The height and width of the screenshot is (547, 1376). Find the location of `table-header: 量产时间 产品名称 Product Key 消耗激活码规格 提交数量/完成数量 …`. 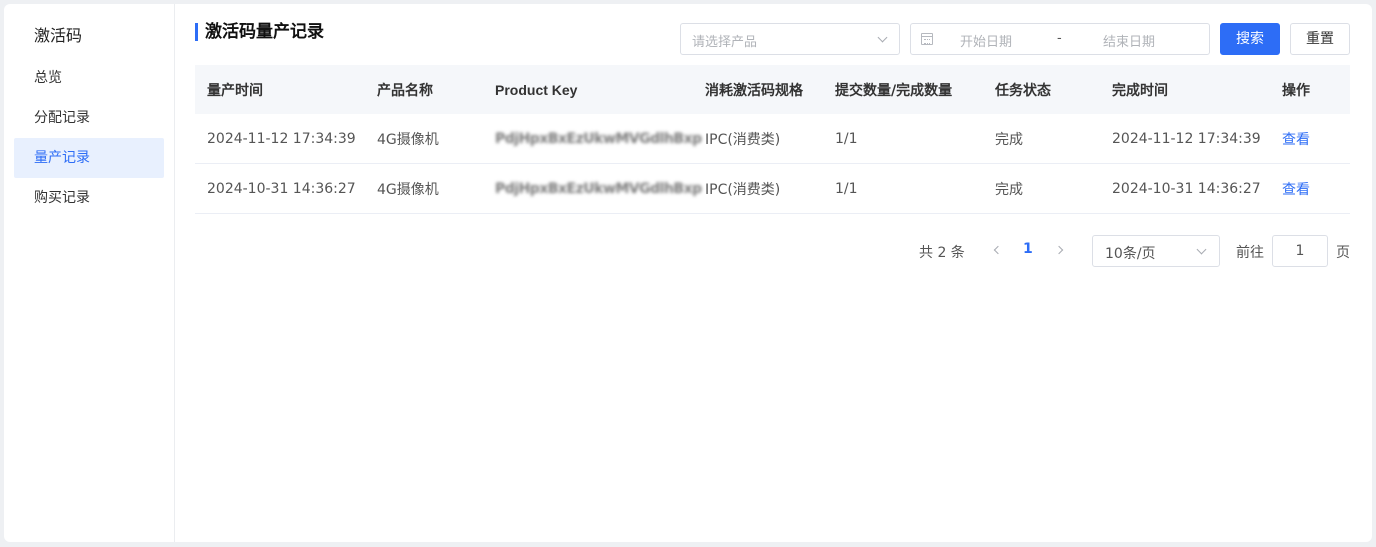

table-header: 量产时间 产品名称 Product Key 消耗激活码规格 提交数量/完成数量 … is located at coordinates (772, 89).